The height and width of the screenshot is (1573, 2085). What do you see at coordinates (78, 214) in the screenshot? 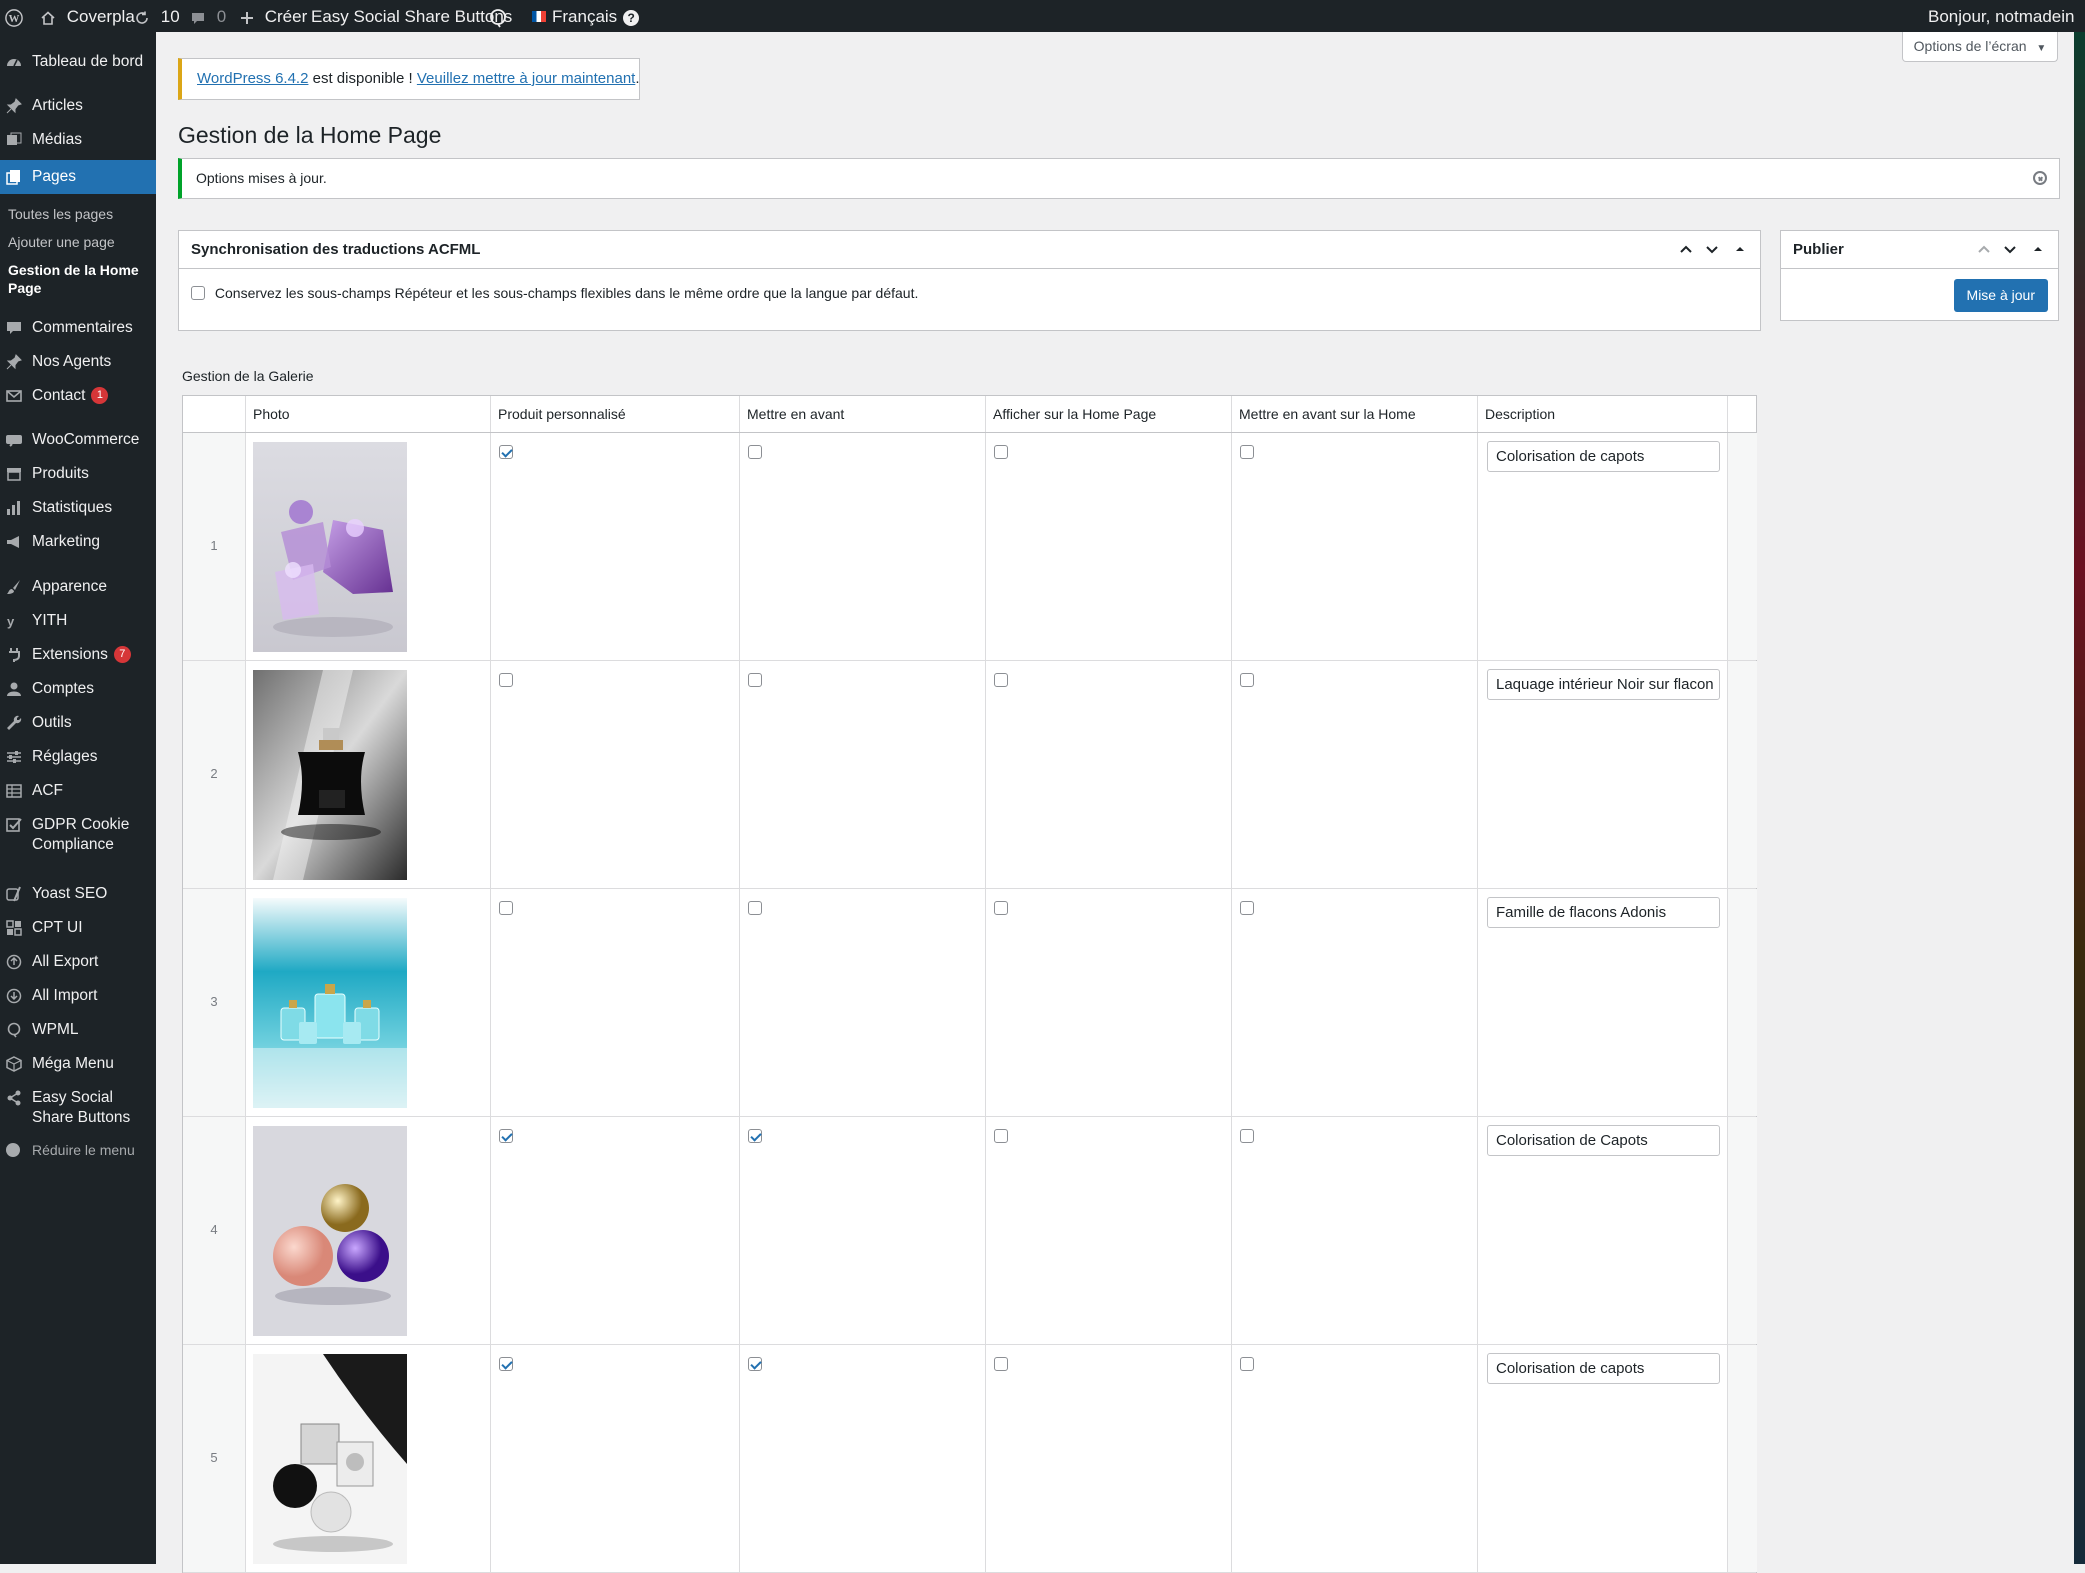
I see `submenu-all-pages: Toutes les pages` at bounding box center [78, 214].